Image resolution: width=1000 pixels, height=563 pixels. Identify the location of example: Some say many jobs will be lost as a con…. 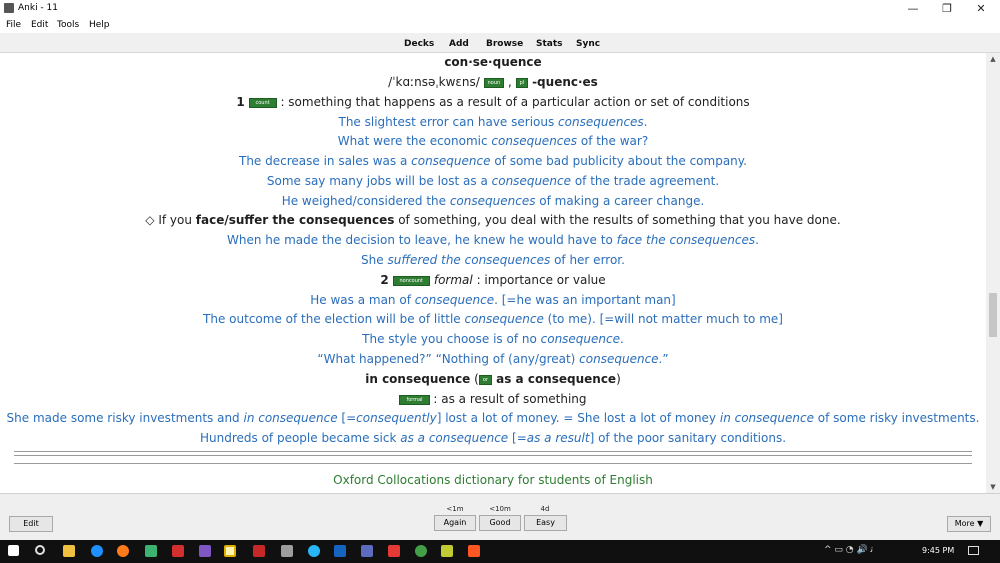
(493, 181).